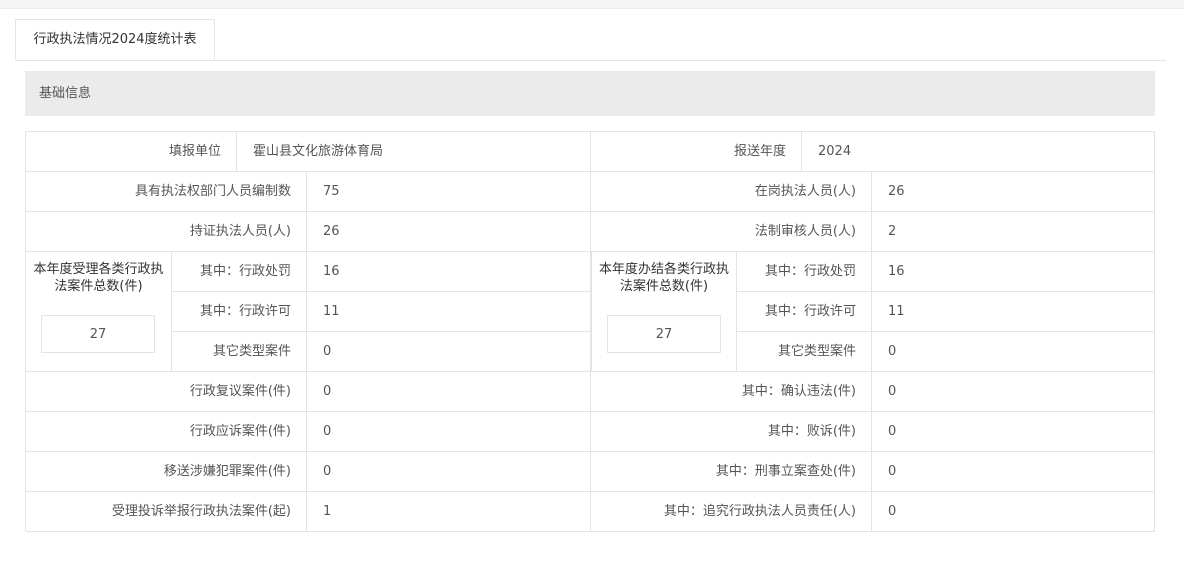  I want to click on accepted-penalty-label: 其中：行政处罚, so click(239, 272).